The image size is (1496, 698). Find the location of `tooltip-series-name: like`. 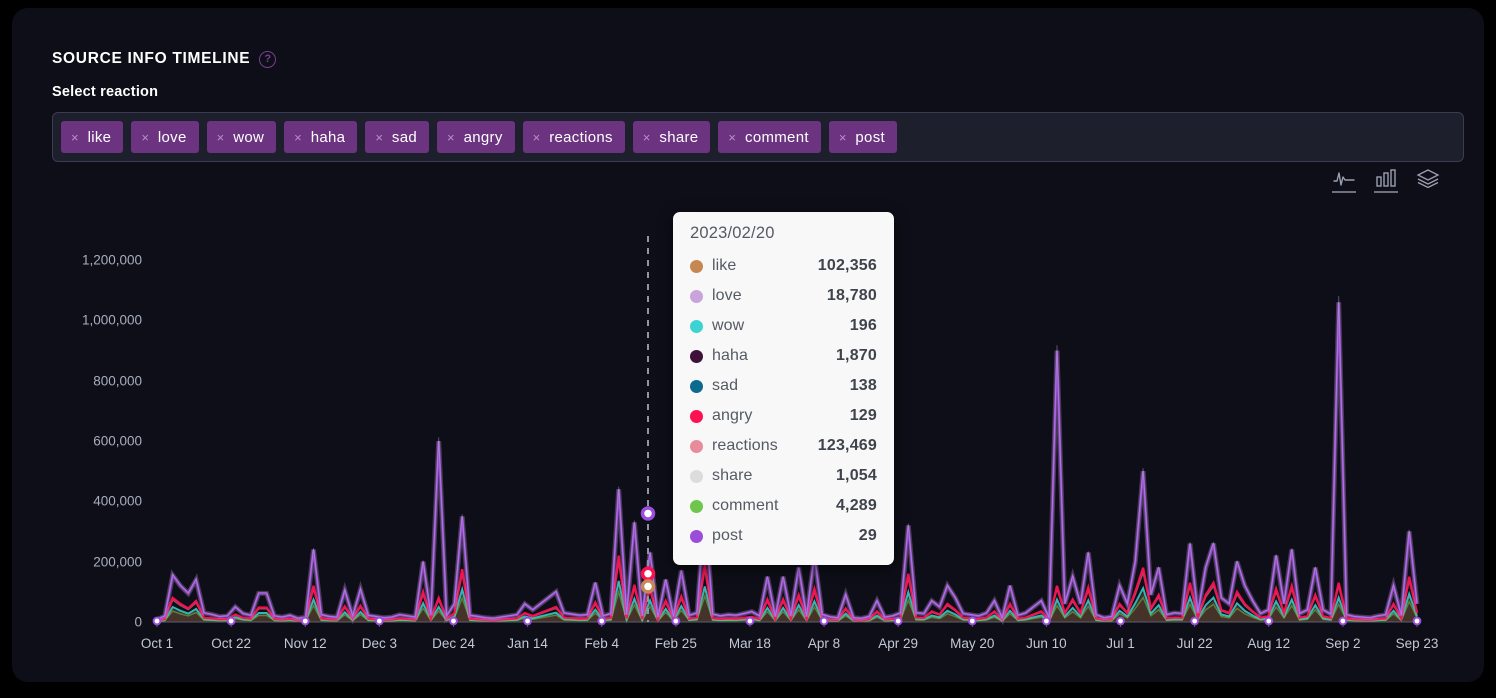

tooltip-series-name: like is located at coordinates (724, 265).